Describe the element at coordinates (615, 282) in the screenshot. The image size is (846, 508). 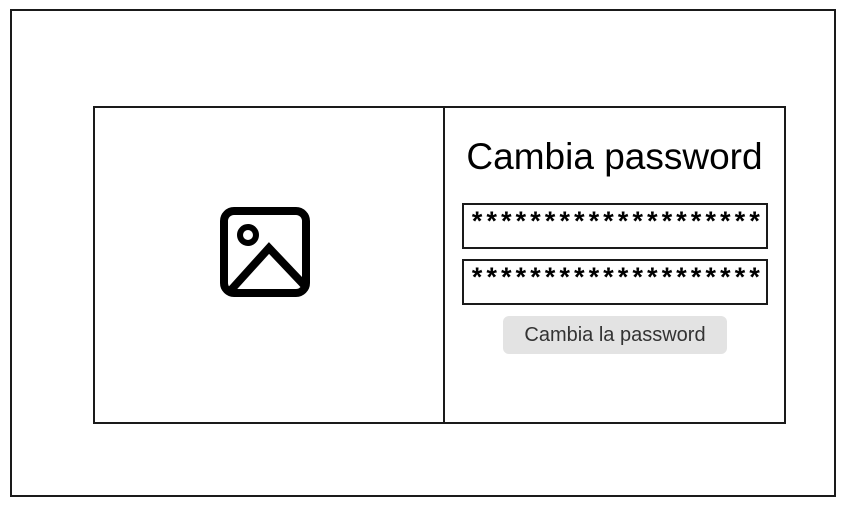
I see `confirm-password-field: ********************` at that location.